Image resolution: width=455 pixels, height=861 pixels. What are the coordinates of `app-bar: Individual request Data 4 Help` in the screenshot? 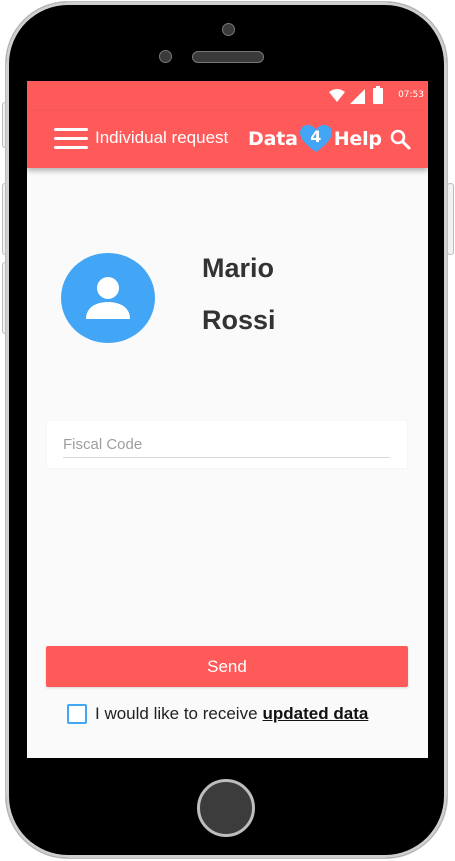 It's located at (227, 139).